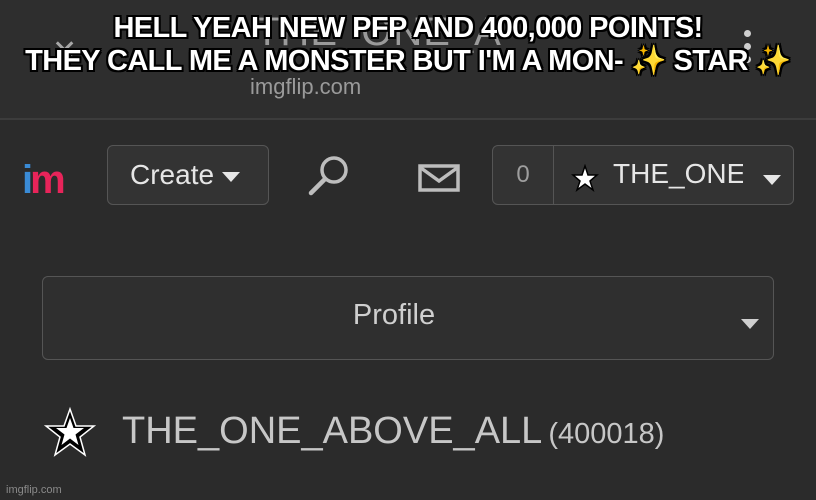  Describe the element at coordinates (585, 178) in the screenshot. I see `avatar-star-icon` at that location.